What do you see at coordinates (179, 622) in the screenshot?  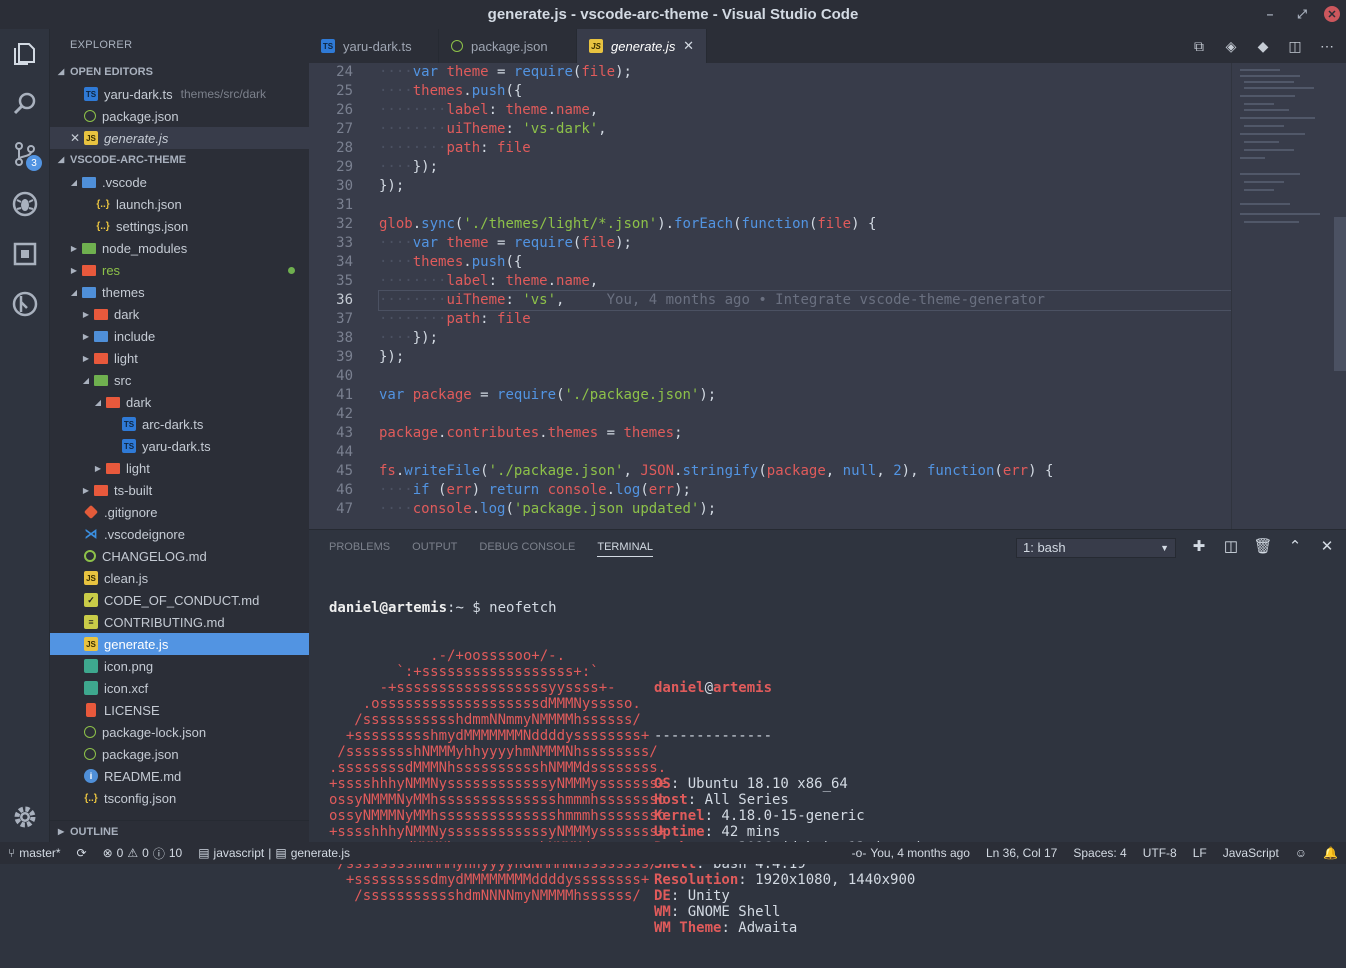 I see `tree-item-file: ≡ CONTRIBUTING.md` at bounding box center [179, 622].